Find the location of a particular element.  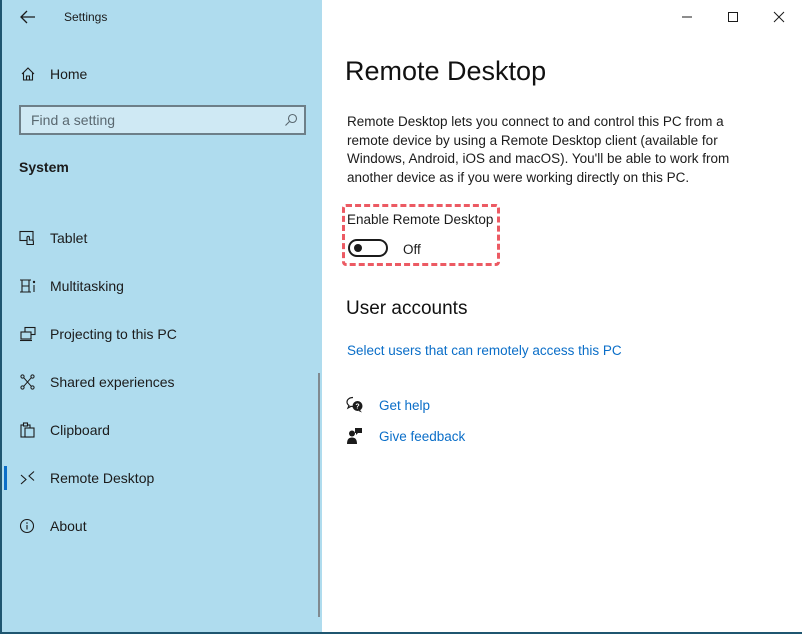

sidebar-item-multitasking: Multitasking is located at coordinates (160, 286).